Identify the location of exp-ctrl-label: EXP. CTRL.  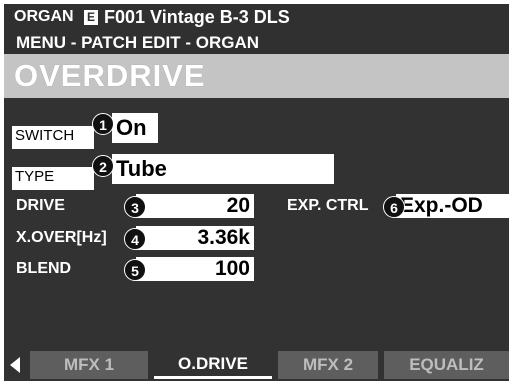
(328, 205).